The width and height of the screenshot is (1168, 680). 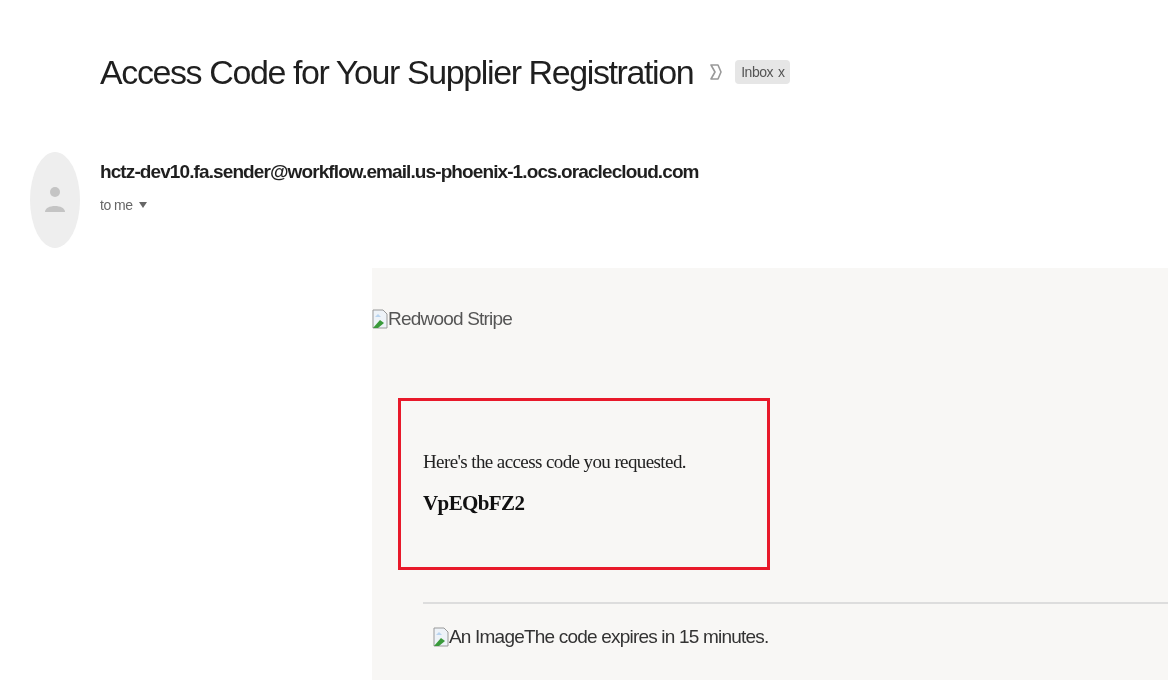 I want to click on image-alt-text: Redwood Stripe, so click(x=450, y=319).